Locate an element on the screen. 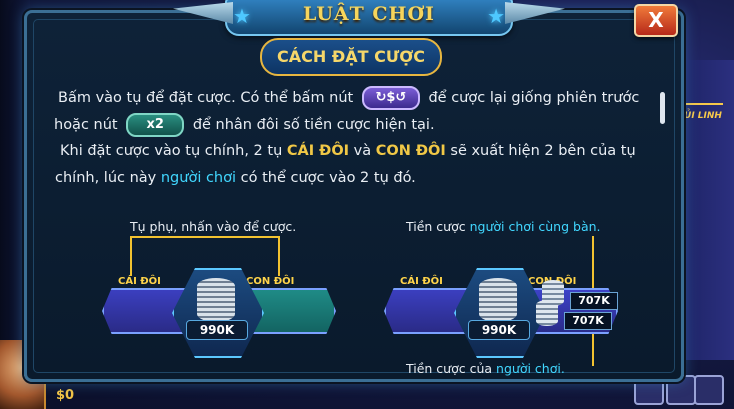 The width and height of the screenshot is (734, 409). con-doi-tag: CON ĐÔI is located at coordinates (270, 281).